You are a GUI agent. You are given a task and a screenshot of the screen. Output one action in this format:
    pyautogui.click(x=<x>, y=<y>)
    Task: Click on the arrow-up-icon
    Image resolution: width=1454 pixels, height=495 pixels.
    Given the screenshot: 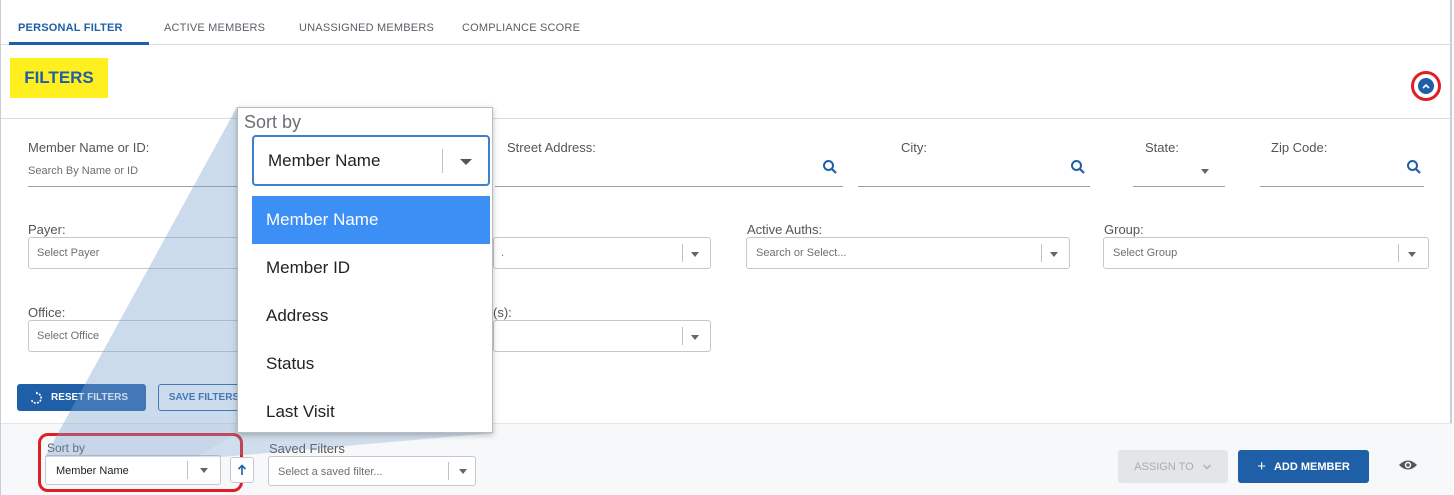 What is the action you would take?
    pyautogui.click(x=242, y=469)
    